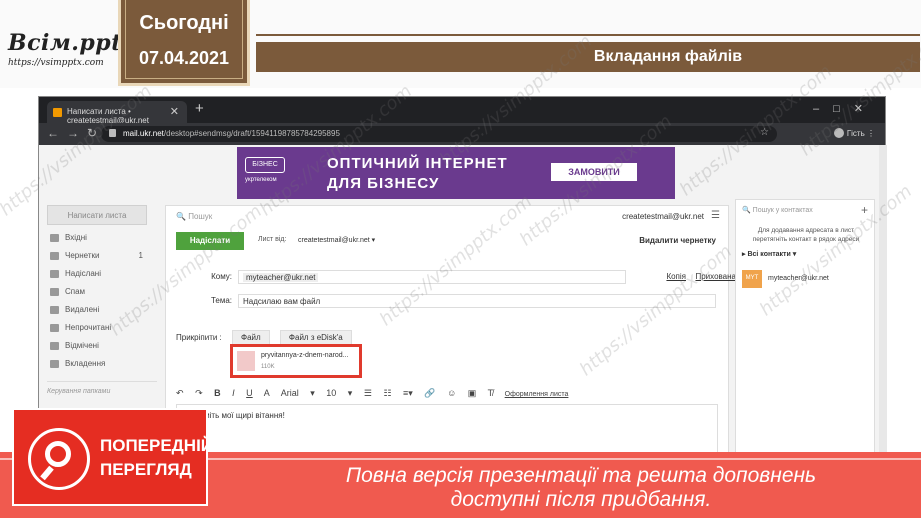 This screenshot has height=518, width=921. Describe the element at coordinates (102, 295) in the screenshot. I see `sidebar-item-spam: Спам` at that location.